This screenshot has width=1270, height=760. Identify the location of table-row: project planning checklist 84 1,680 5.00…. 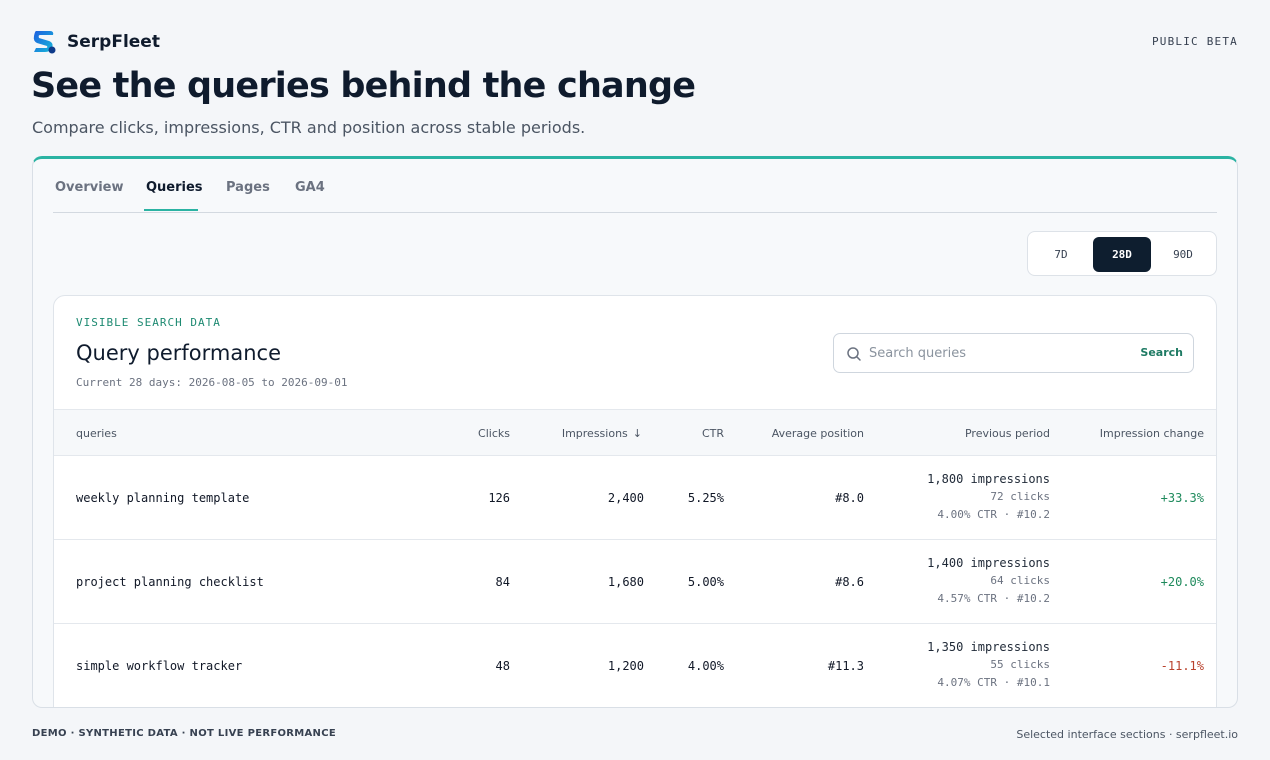
(635, 582).